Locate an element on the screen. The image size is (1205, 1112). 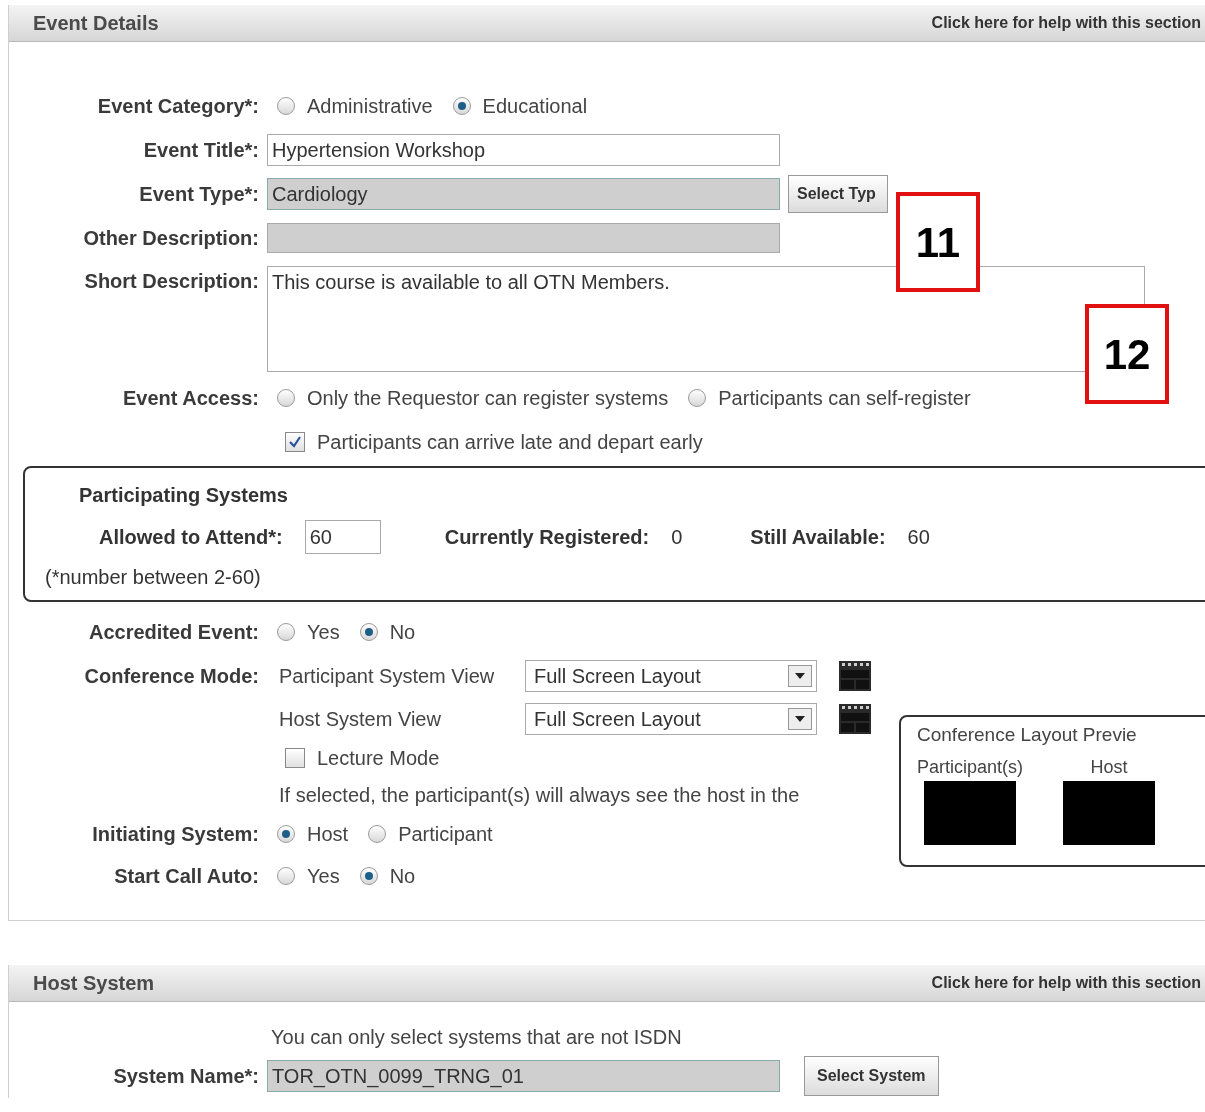
field-label: Other Description: is located at coordinates (171, 238).